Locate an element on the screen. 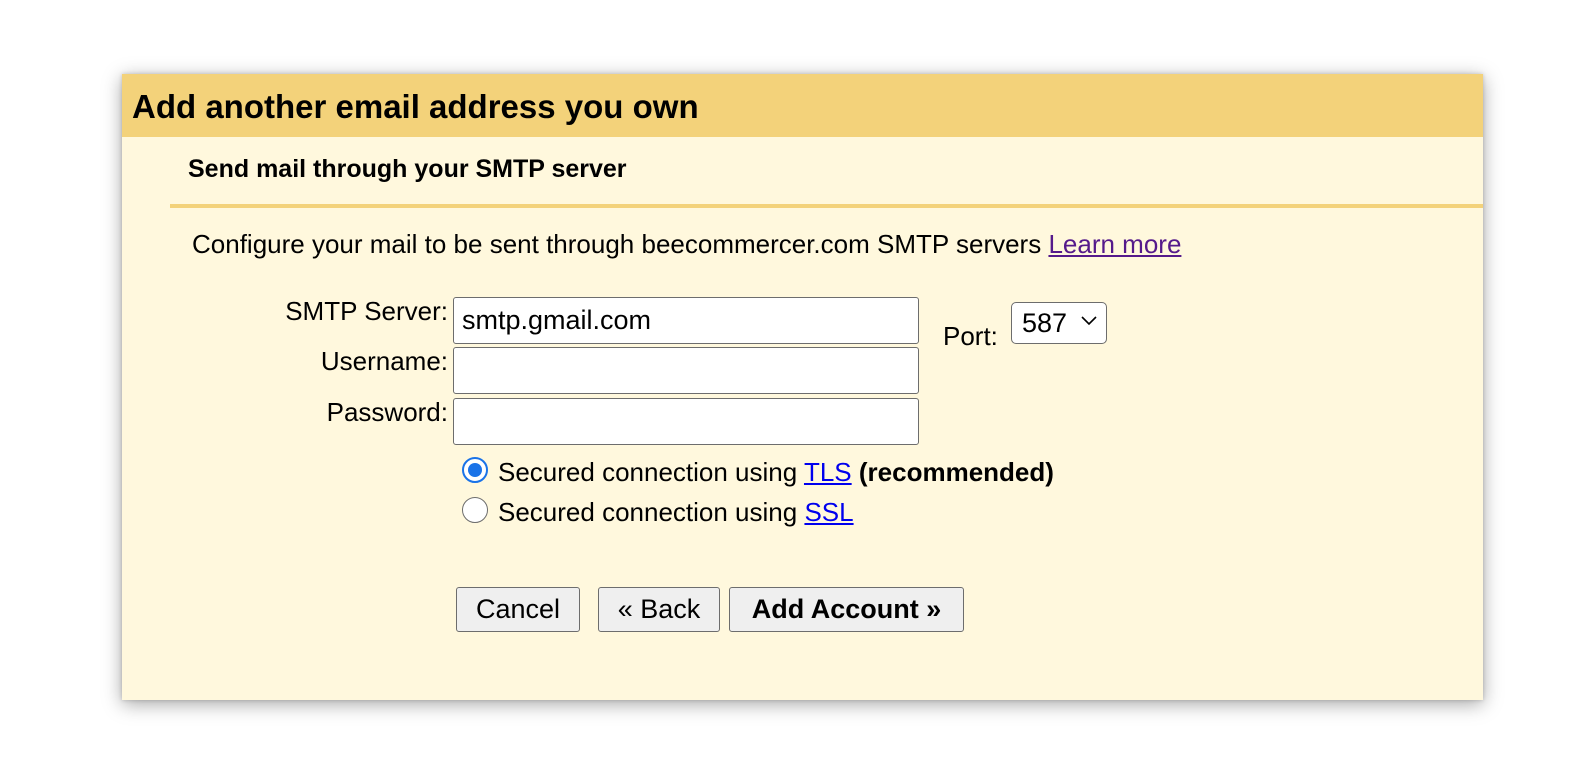 The width and height of the screenshot is (1594, 762). password-label: Password: is located at coordinates (387, 412).